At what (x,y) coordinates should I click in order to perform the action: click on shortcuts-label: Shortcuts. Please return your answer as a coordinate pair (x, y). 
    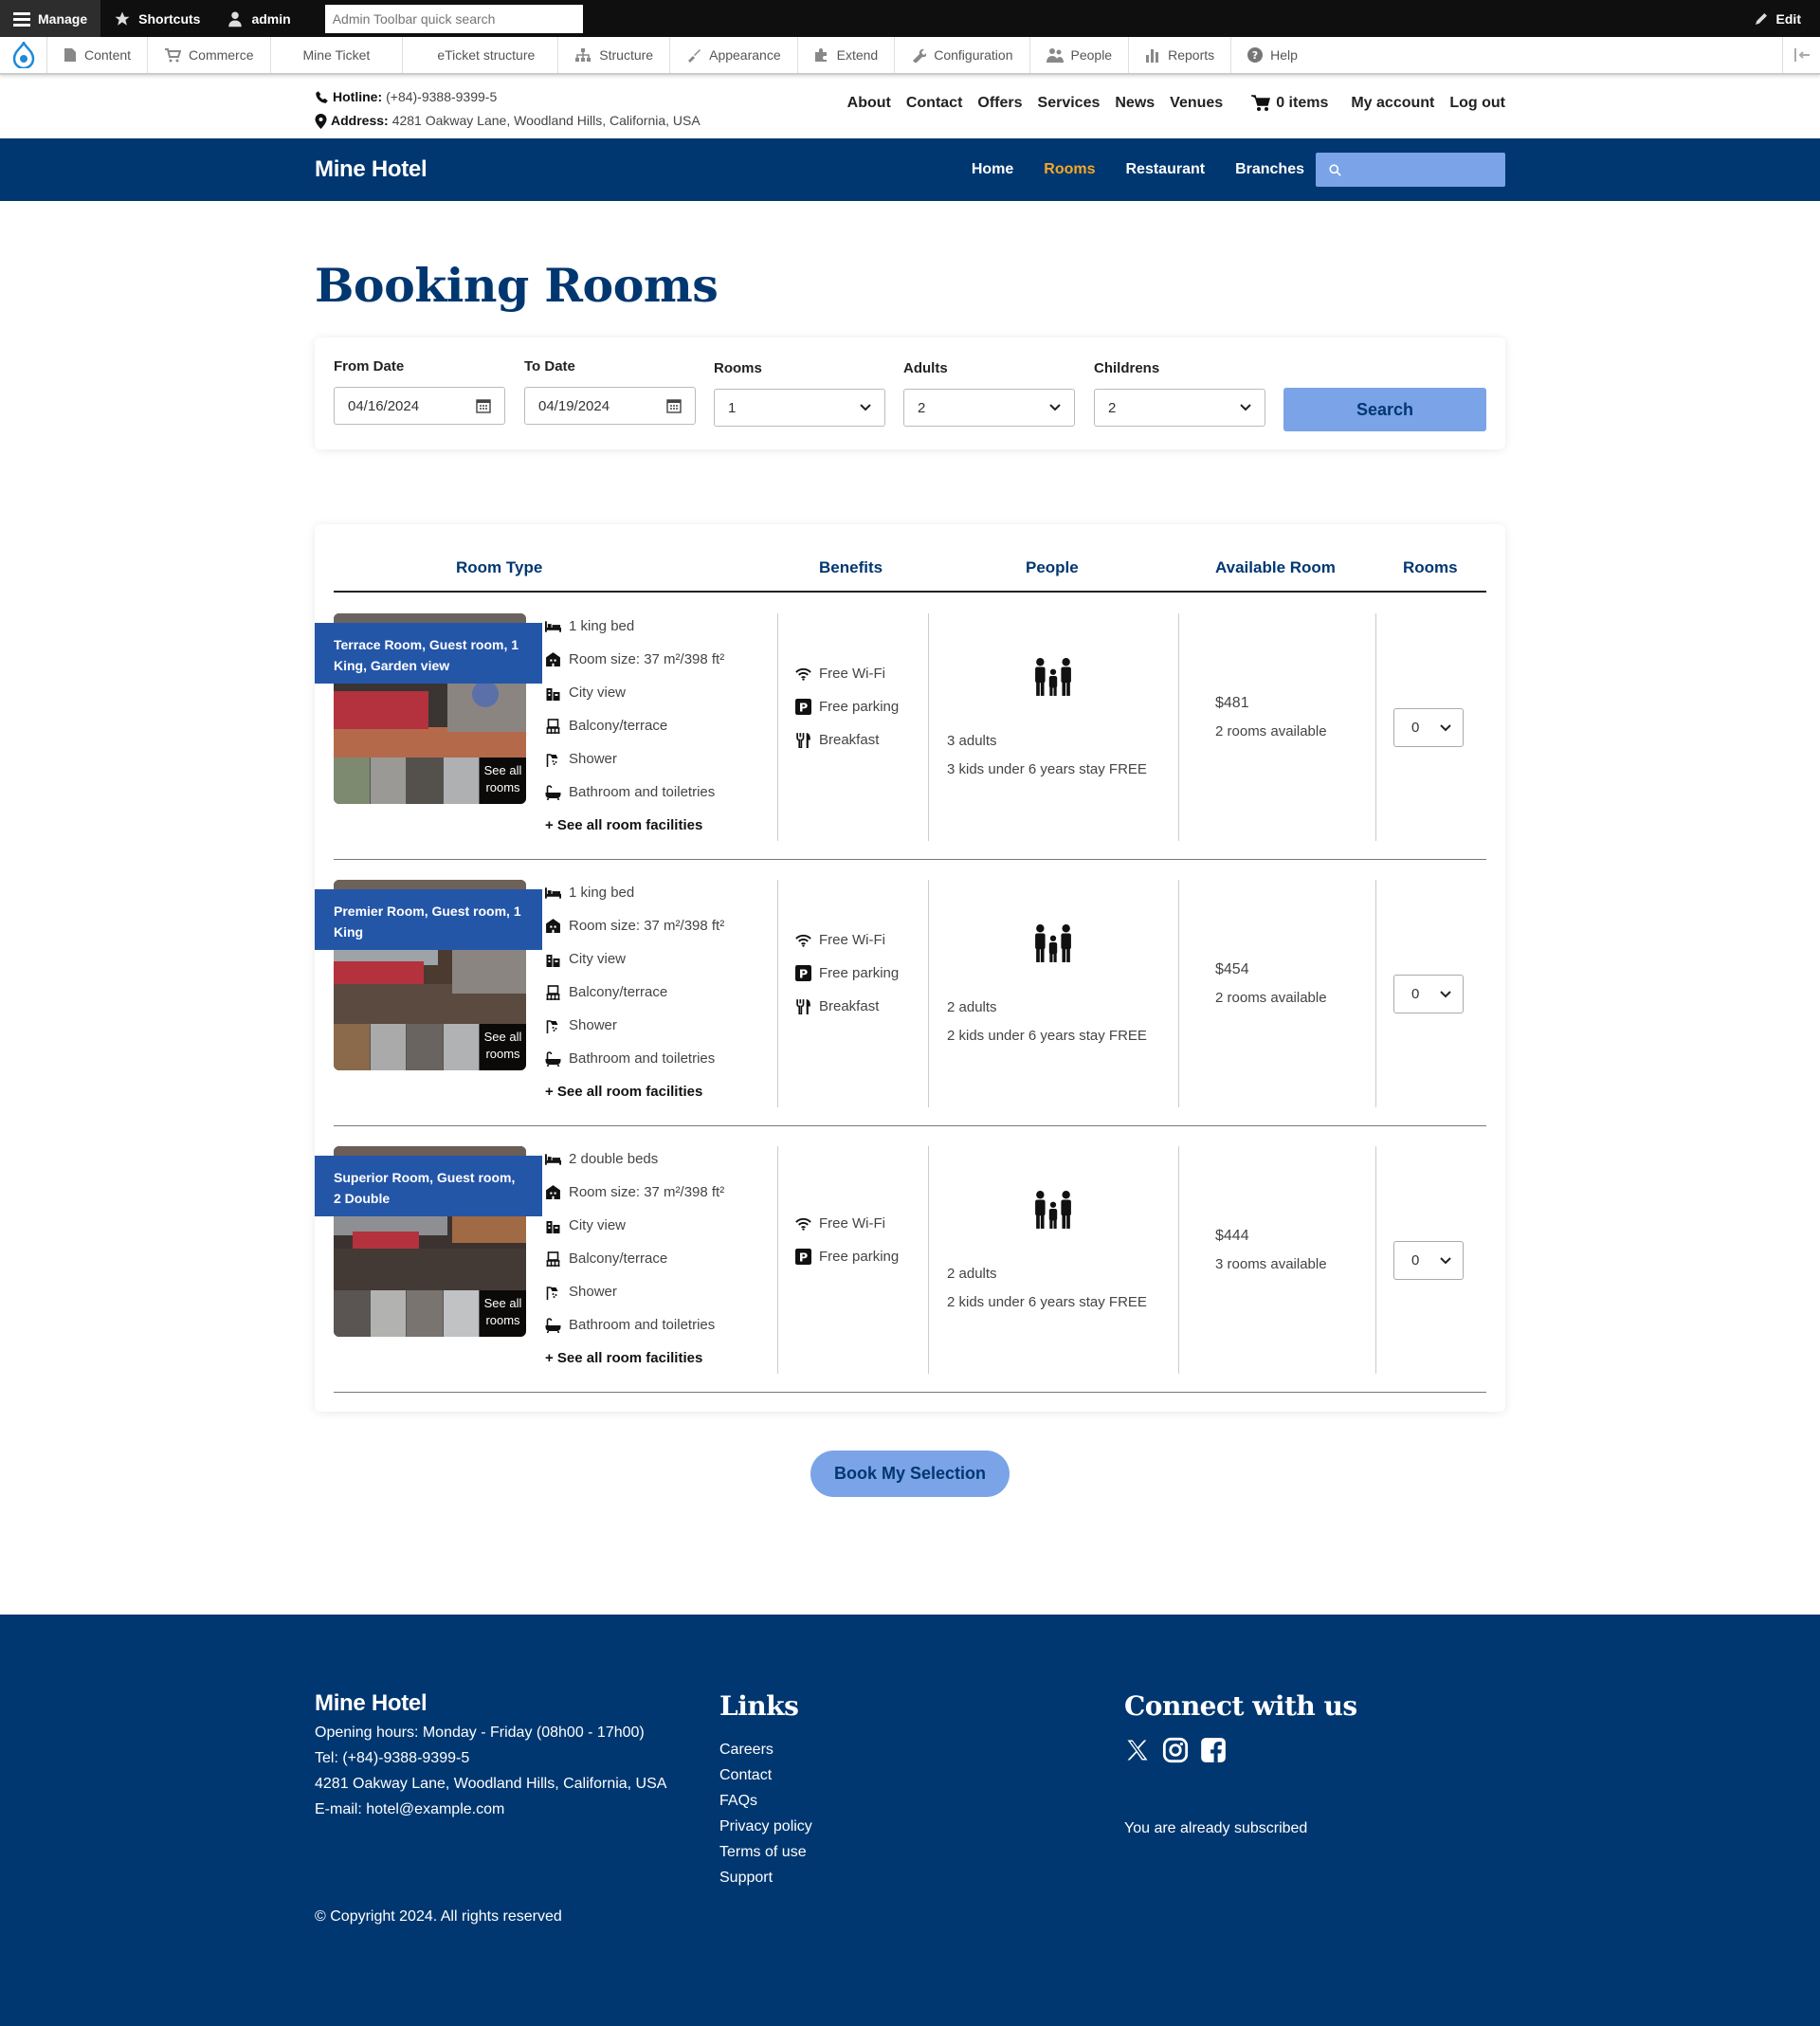
    Looking at the image, I should click on (169, 18).